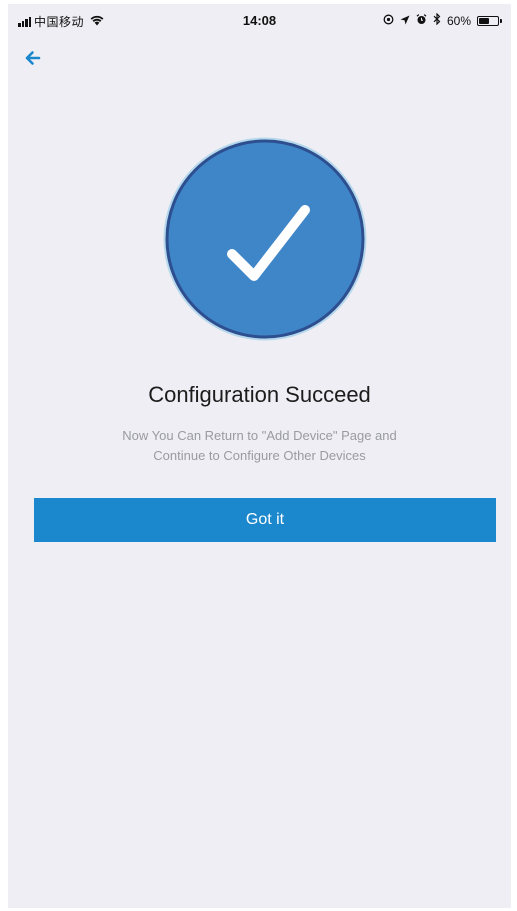 The height and width of the screenshot is (911, 517). What do you see at coordinates (259, 21) in the screenshot?
I see `status-bar: 中国移动 14:08 60%` at bounding box center [259, 21].